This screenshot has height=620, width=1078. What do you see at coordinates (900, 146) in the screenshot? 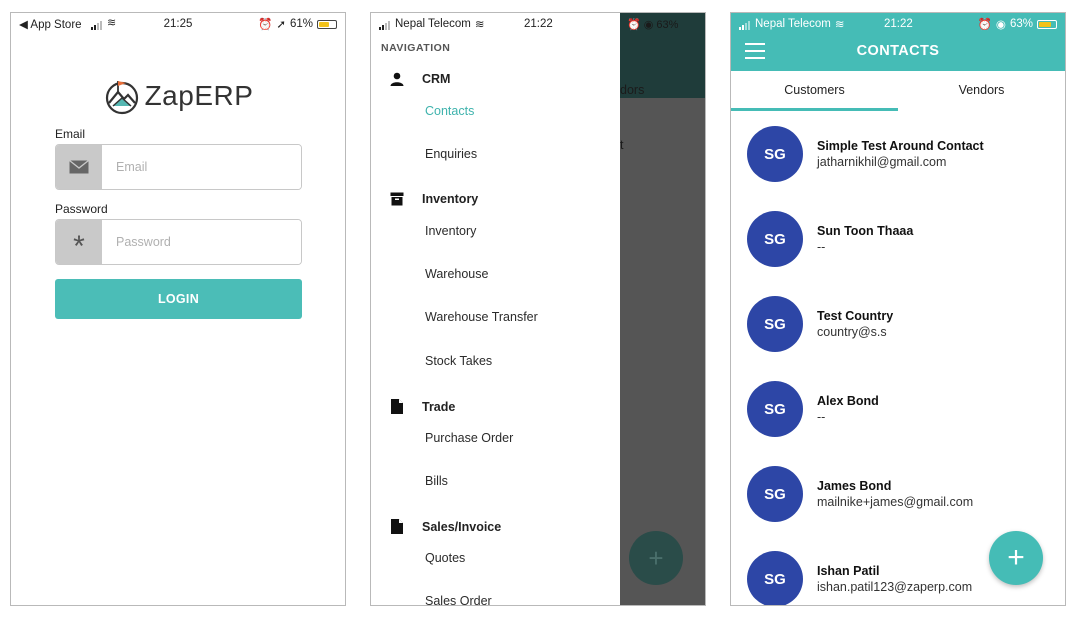
I see `contact-name: Simple Test Around Contact` at bounding box center [900, 146].